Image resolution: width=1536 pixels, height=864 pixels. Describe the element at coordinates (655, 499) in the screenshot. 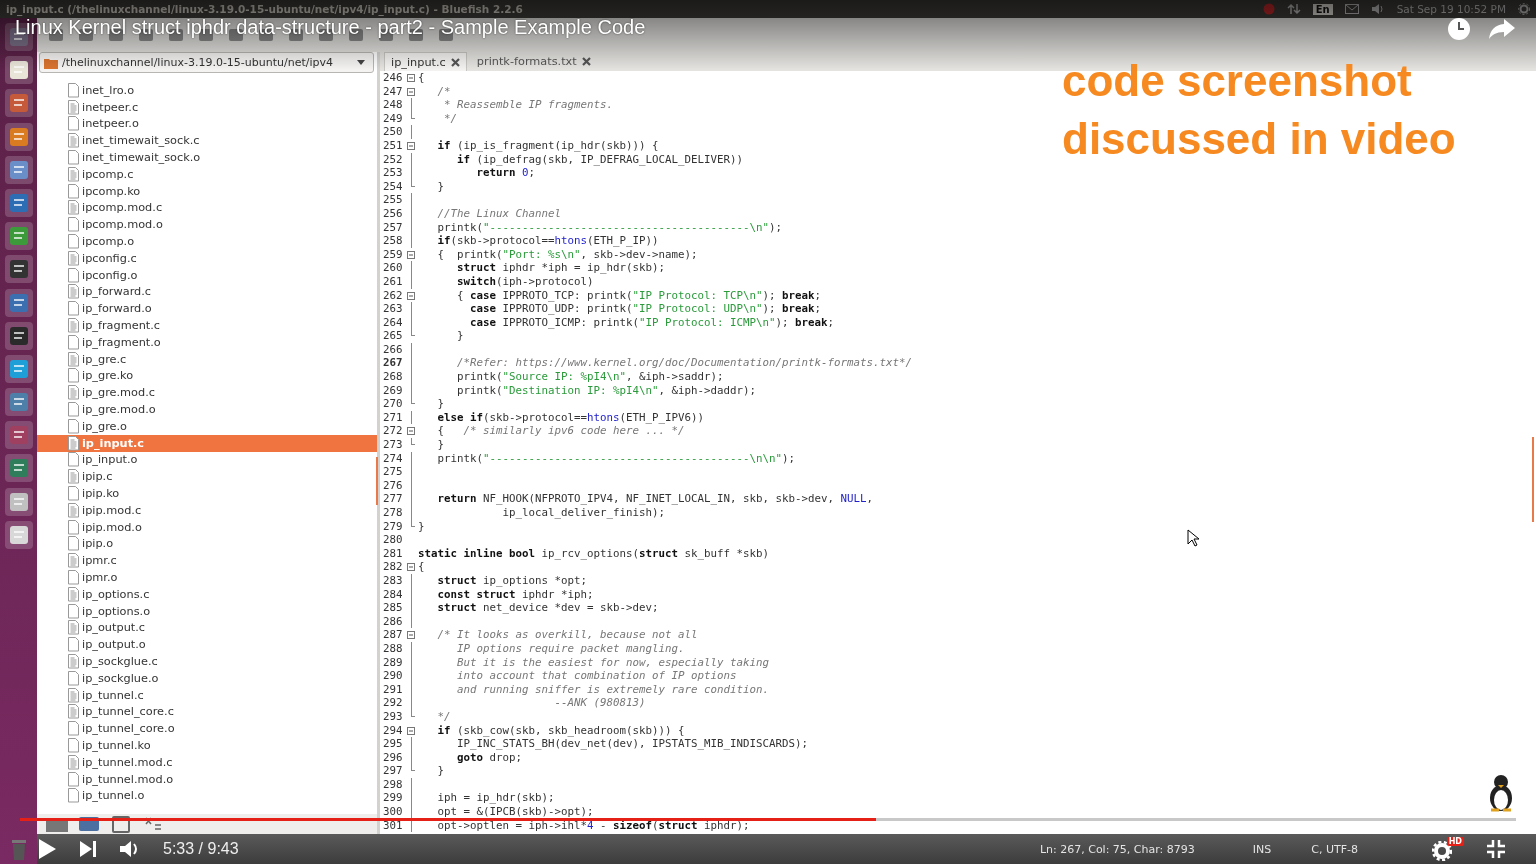

I see `code-line: return NF_HOOK(NFPROTO_IPV4, NF_INET_LOCAL_IN, skb, skb->dev, NULL,` at that location.